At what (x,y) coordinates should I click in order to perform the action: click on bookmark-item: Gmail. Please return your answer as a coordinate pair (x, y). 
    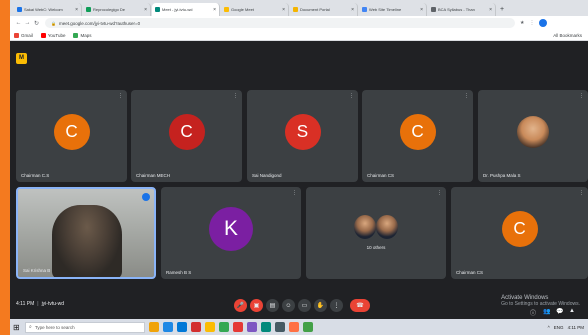
    Looking at the image, I should click on (23, 35).